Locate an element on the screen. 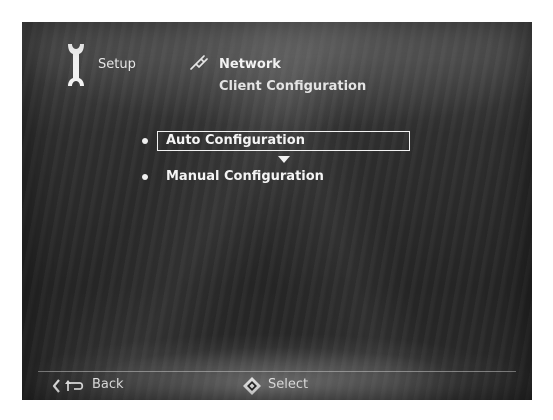 The height and width of the screenshot is (420, 553). select-button: Select is located at coordinates (293, 386).